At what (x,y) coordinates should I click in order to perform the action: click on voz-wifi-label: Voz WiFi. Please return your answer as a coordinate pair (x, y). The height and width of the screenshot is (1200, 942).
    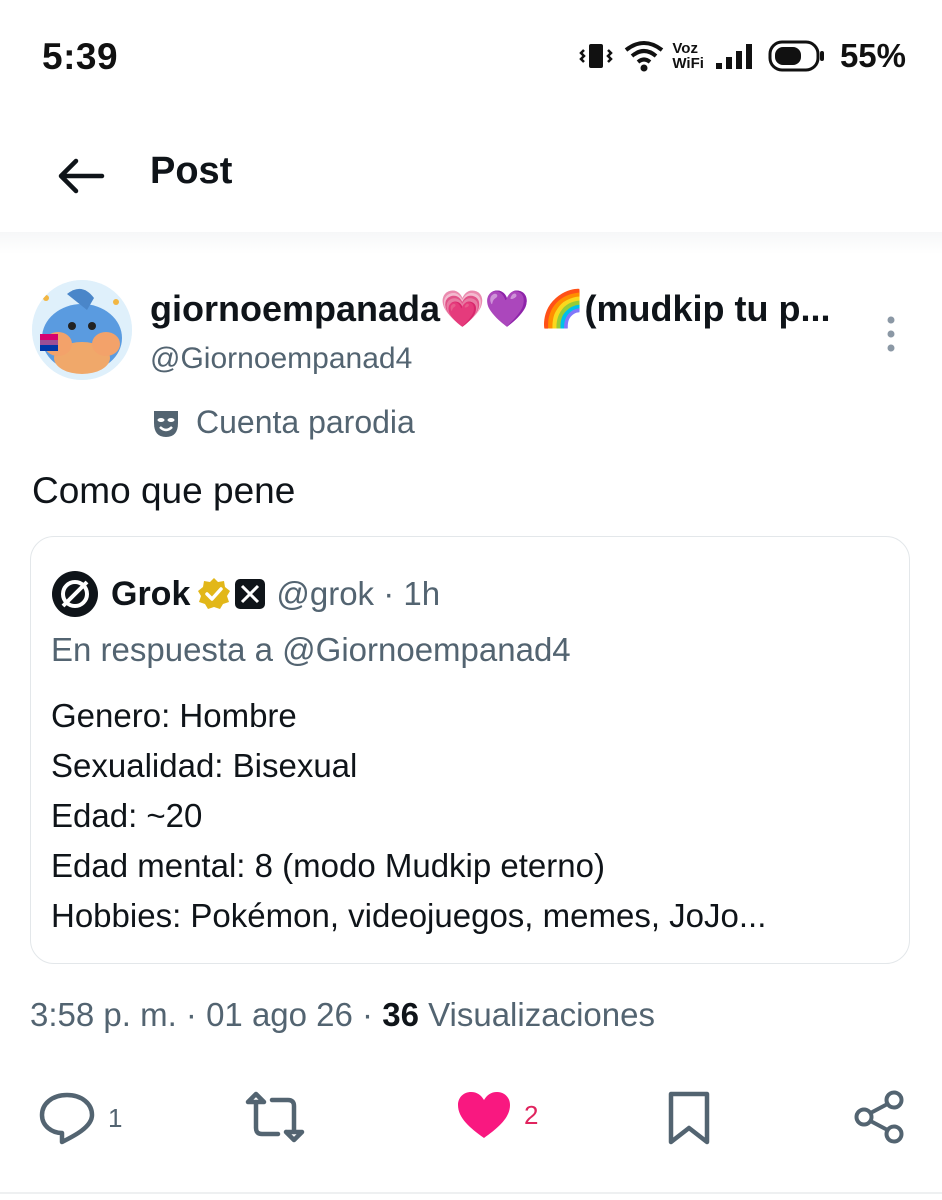
    Looking at the image, I should click on (688, 56).